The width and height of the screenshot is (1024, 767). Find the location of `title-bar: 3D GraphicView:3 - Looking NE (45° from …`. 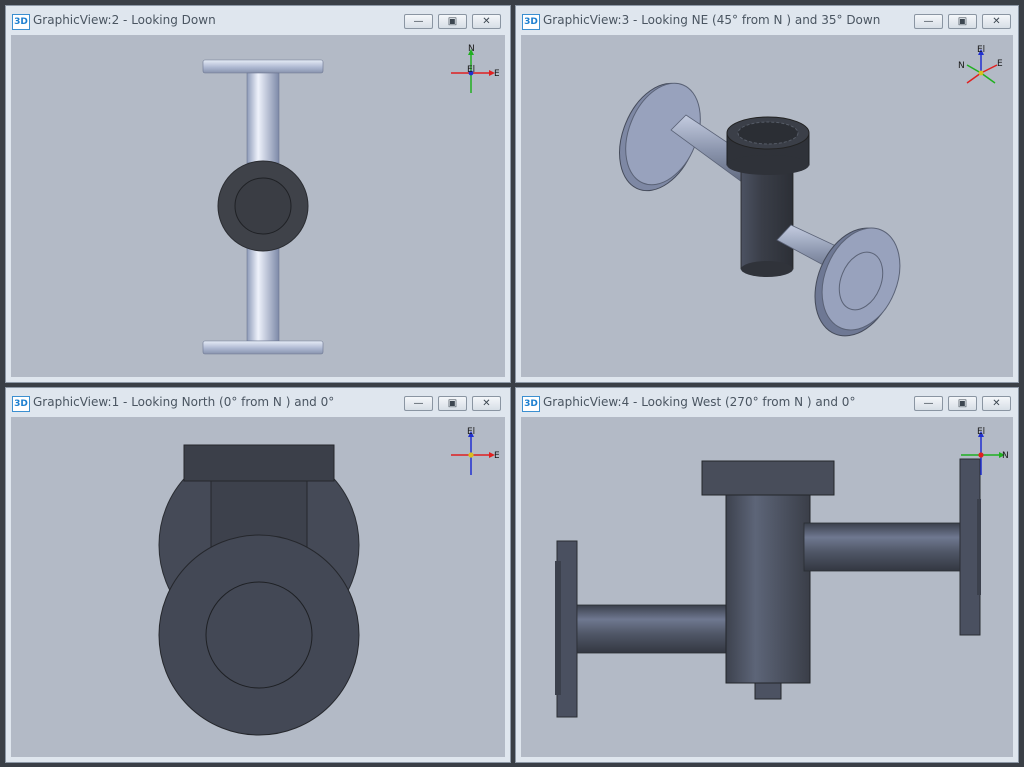

title-bar: 3D GraphicView:3 - Looking NE (45° from … is located at coordinates (767, 20).